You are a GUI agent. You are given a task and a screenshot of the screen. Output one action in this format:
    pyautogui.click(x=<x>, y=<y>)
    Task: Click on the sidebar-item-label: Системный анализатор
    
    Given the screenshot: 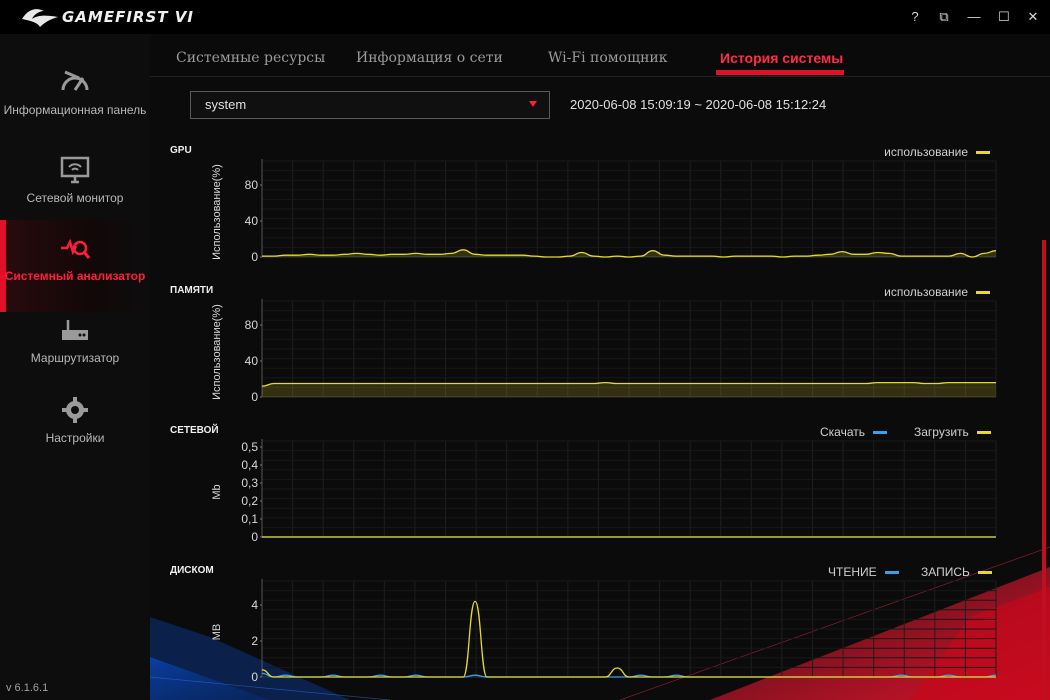 What is the action you would take?
    pyautogui.click(x=75, y=276)
    